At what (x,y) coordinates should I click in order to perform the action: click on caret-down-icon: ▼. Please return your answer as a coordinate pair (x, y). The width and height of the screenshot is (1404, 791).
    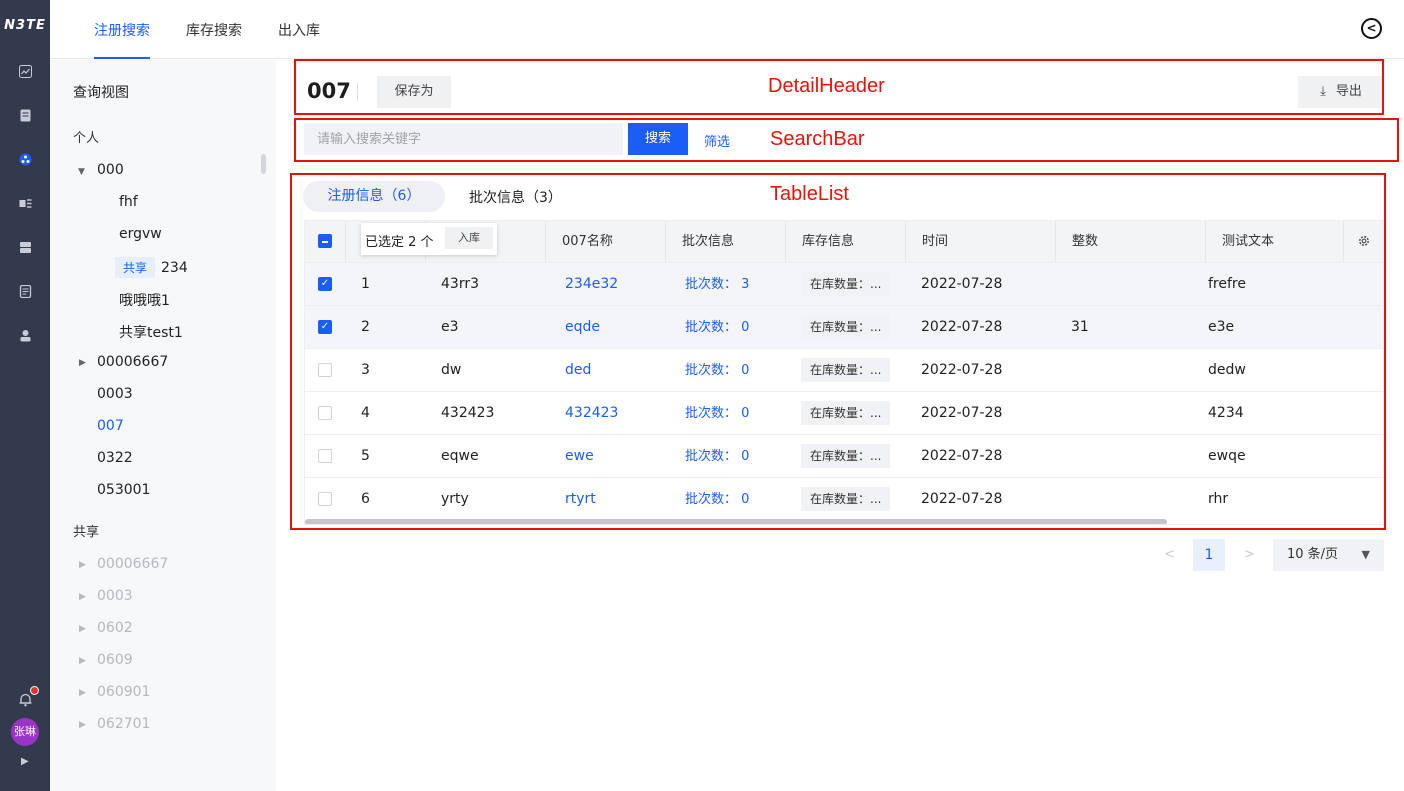
    Looking at the image, I should click on (81, 172).